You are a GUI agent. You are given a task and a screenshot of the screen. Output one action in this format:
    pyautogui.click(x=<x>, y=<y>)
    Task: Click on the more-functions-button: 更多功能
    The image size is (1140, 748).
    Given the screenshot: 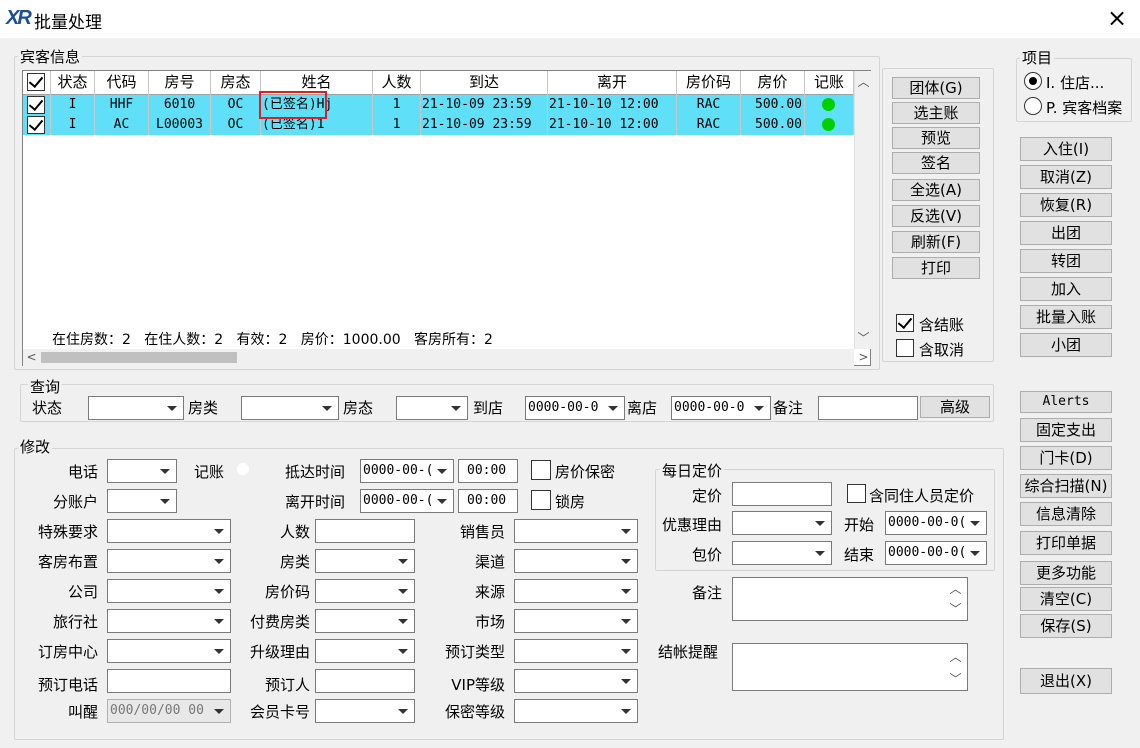 What is the action you would take?
    pyautogui.click(x=1066, y=573)
    